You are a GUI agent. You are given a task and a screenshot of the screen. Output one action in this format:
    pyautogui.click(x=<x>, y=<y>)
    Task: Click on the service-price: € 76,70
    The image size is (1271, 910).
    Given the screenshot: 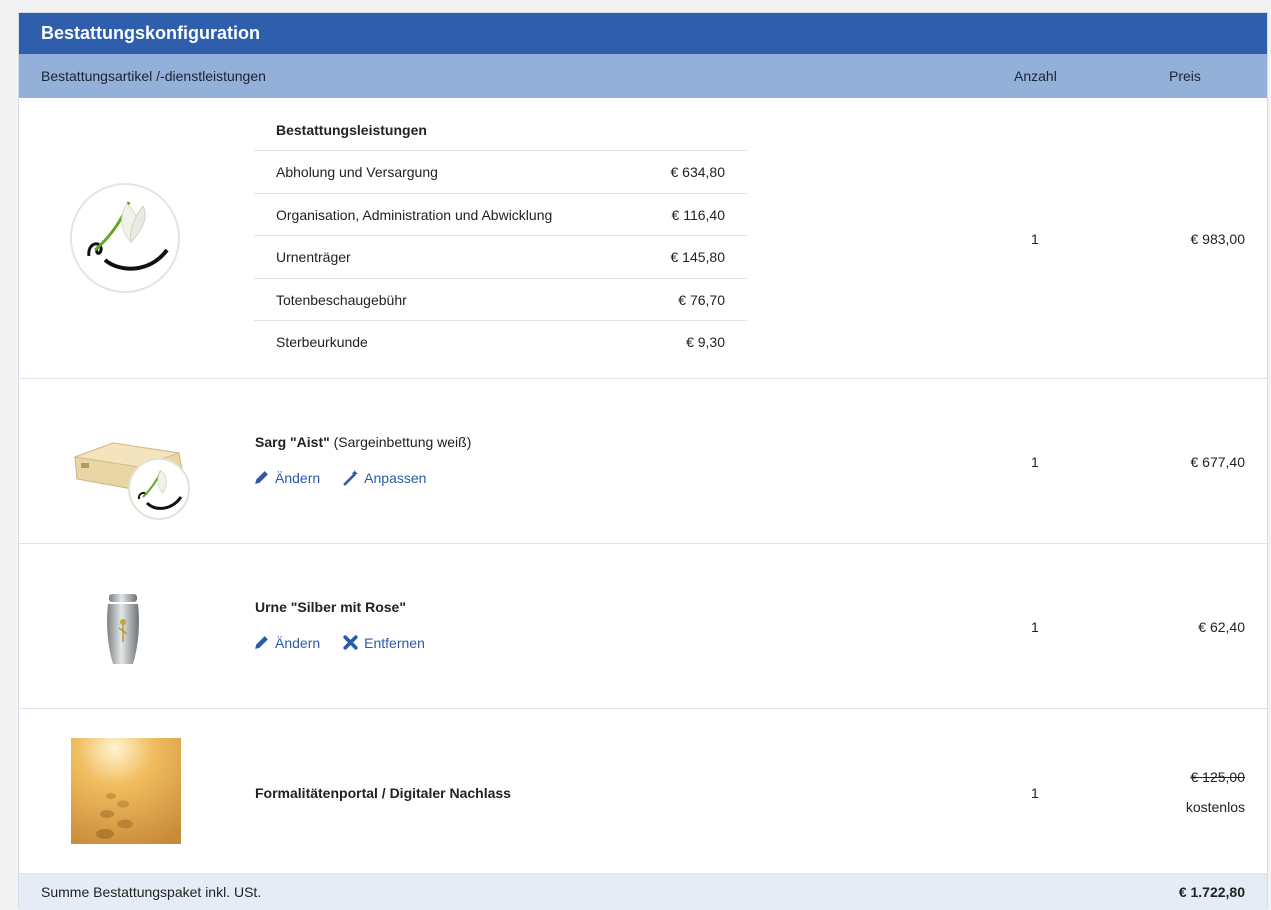 What is the action you would take?
    pyautogui.click(x=701, y=299)
    